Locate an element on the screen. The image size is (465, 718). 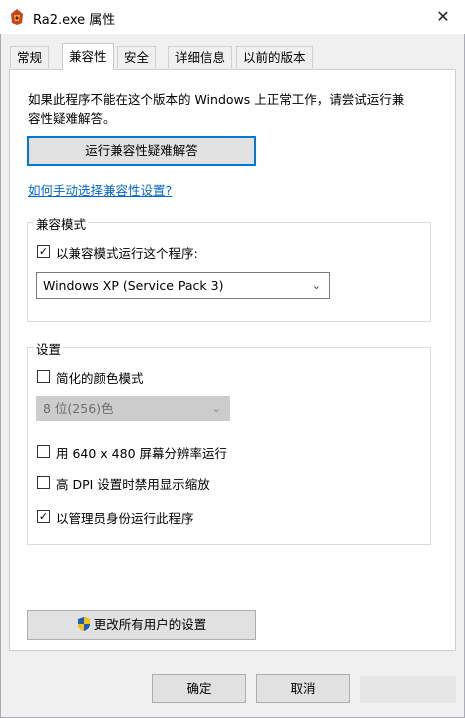
tab-security: 安全 is located at coordinates (137, 57).